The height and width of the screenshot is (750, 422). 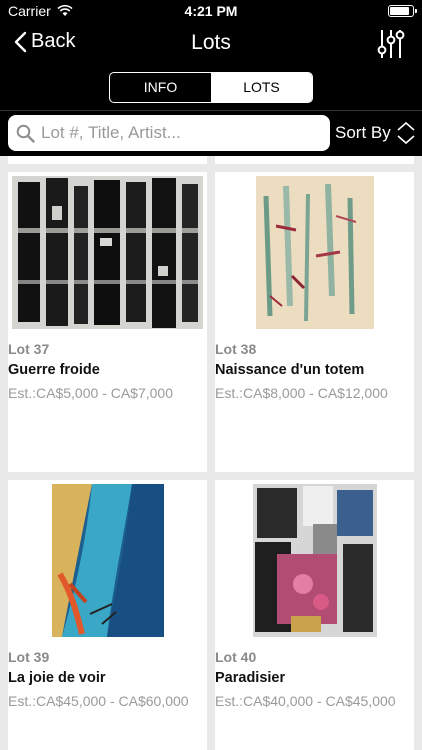 I want to click on tab-lots: LOTS, so click(x=261, y=87).